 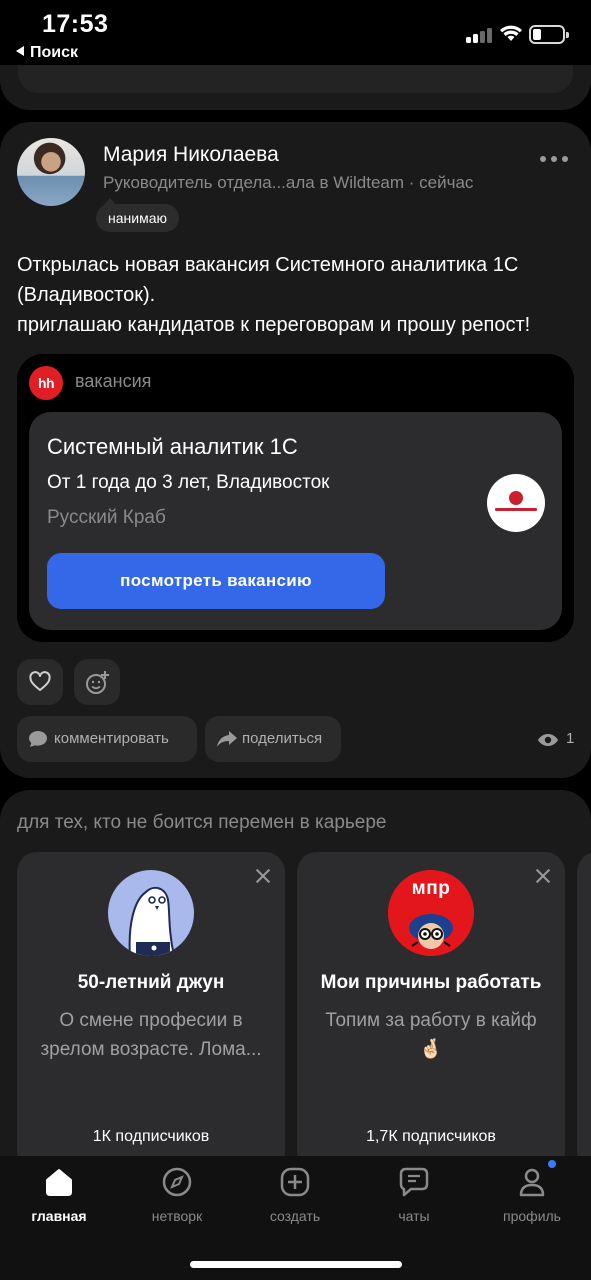 What do you see at coordinates (51, 172) in the screenshot?
I see `author-avatar` at bounding box center [51, 172].